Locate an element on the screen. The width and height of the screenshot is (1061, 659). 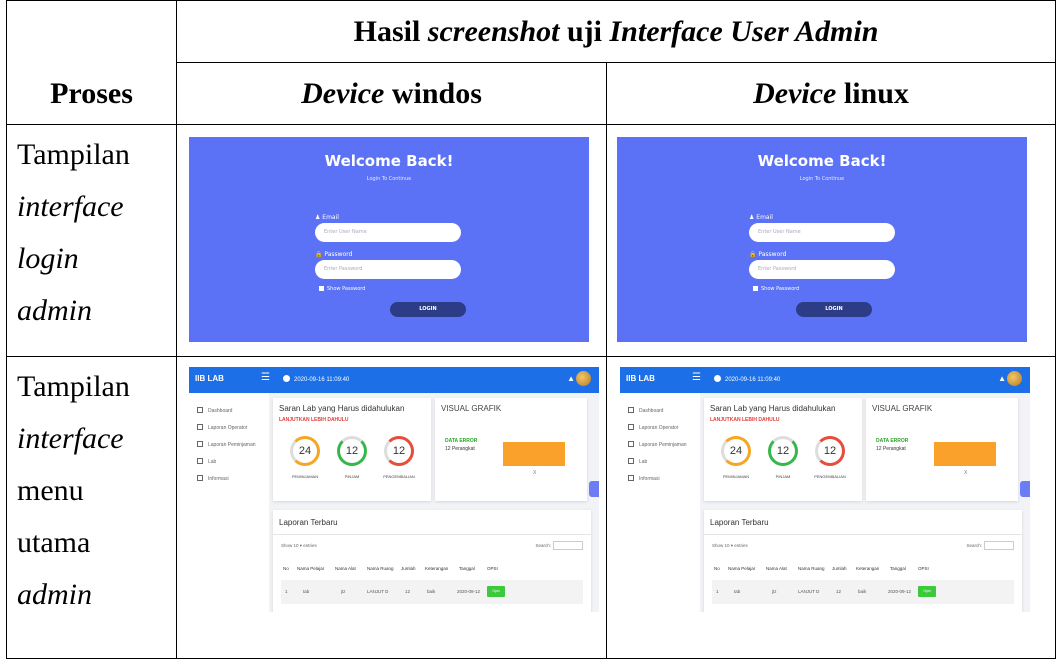
search-label: Search: is located at coordinates (543, 545).